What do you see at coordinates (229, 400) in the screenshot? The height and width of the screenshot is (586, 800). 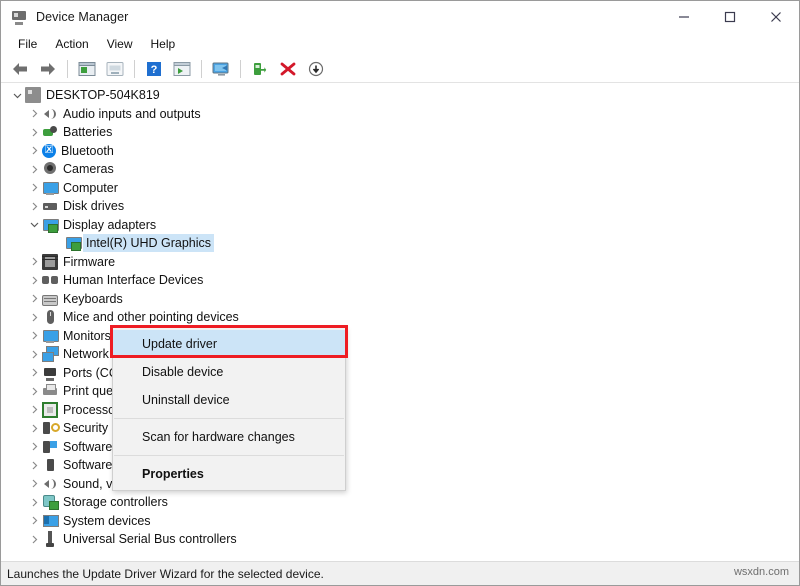 I see `context-menu-item-uninstall-device: Uninstall device` at bounding box center [229, 400].